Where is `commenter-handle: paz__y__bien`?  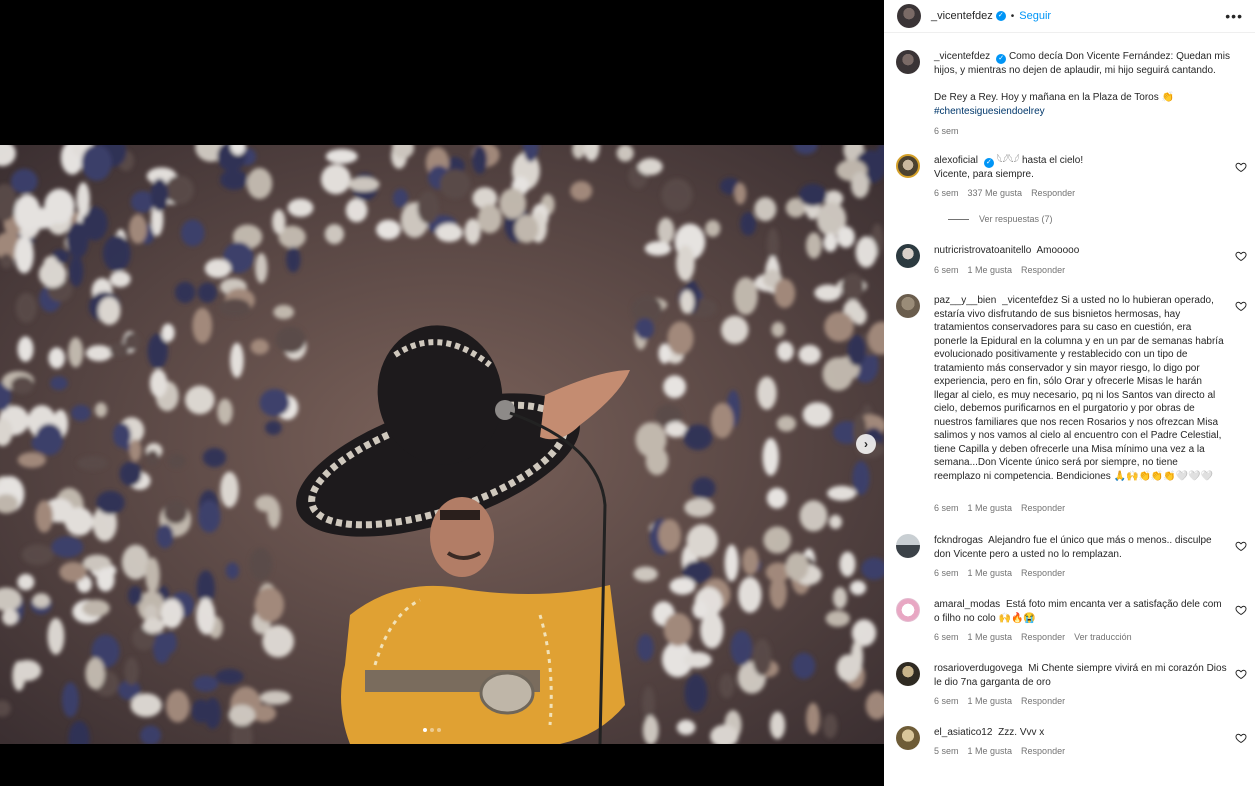 commenter-handle: paz__y__bien is located at coordinates (965, 300).